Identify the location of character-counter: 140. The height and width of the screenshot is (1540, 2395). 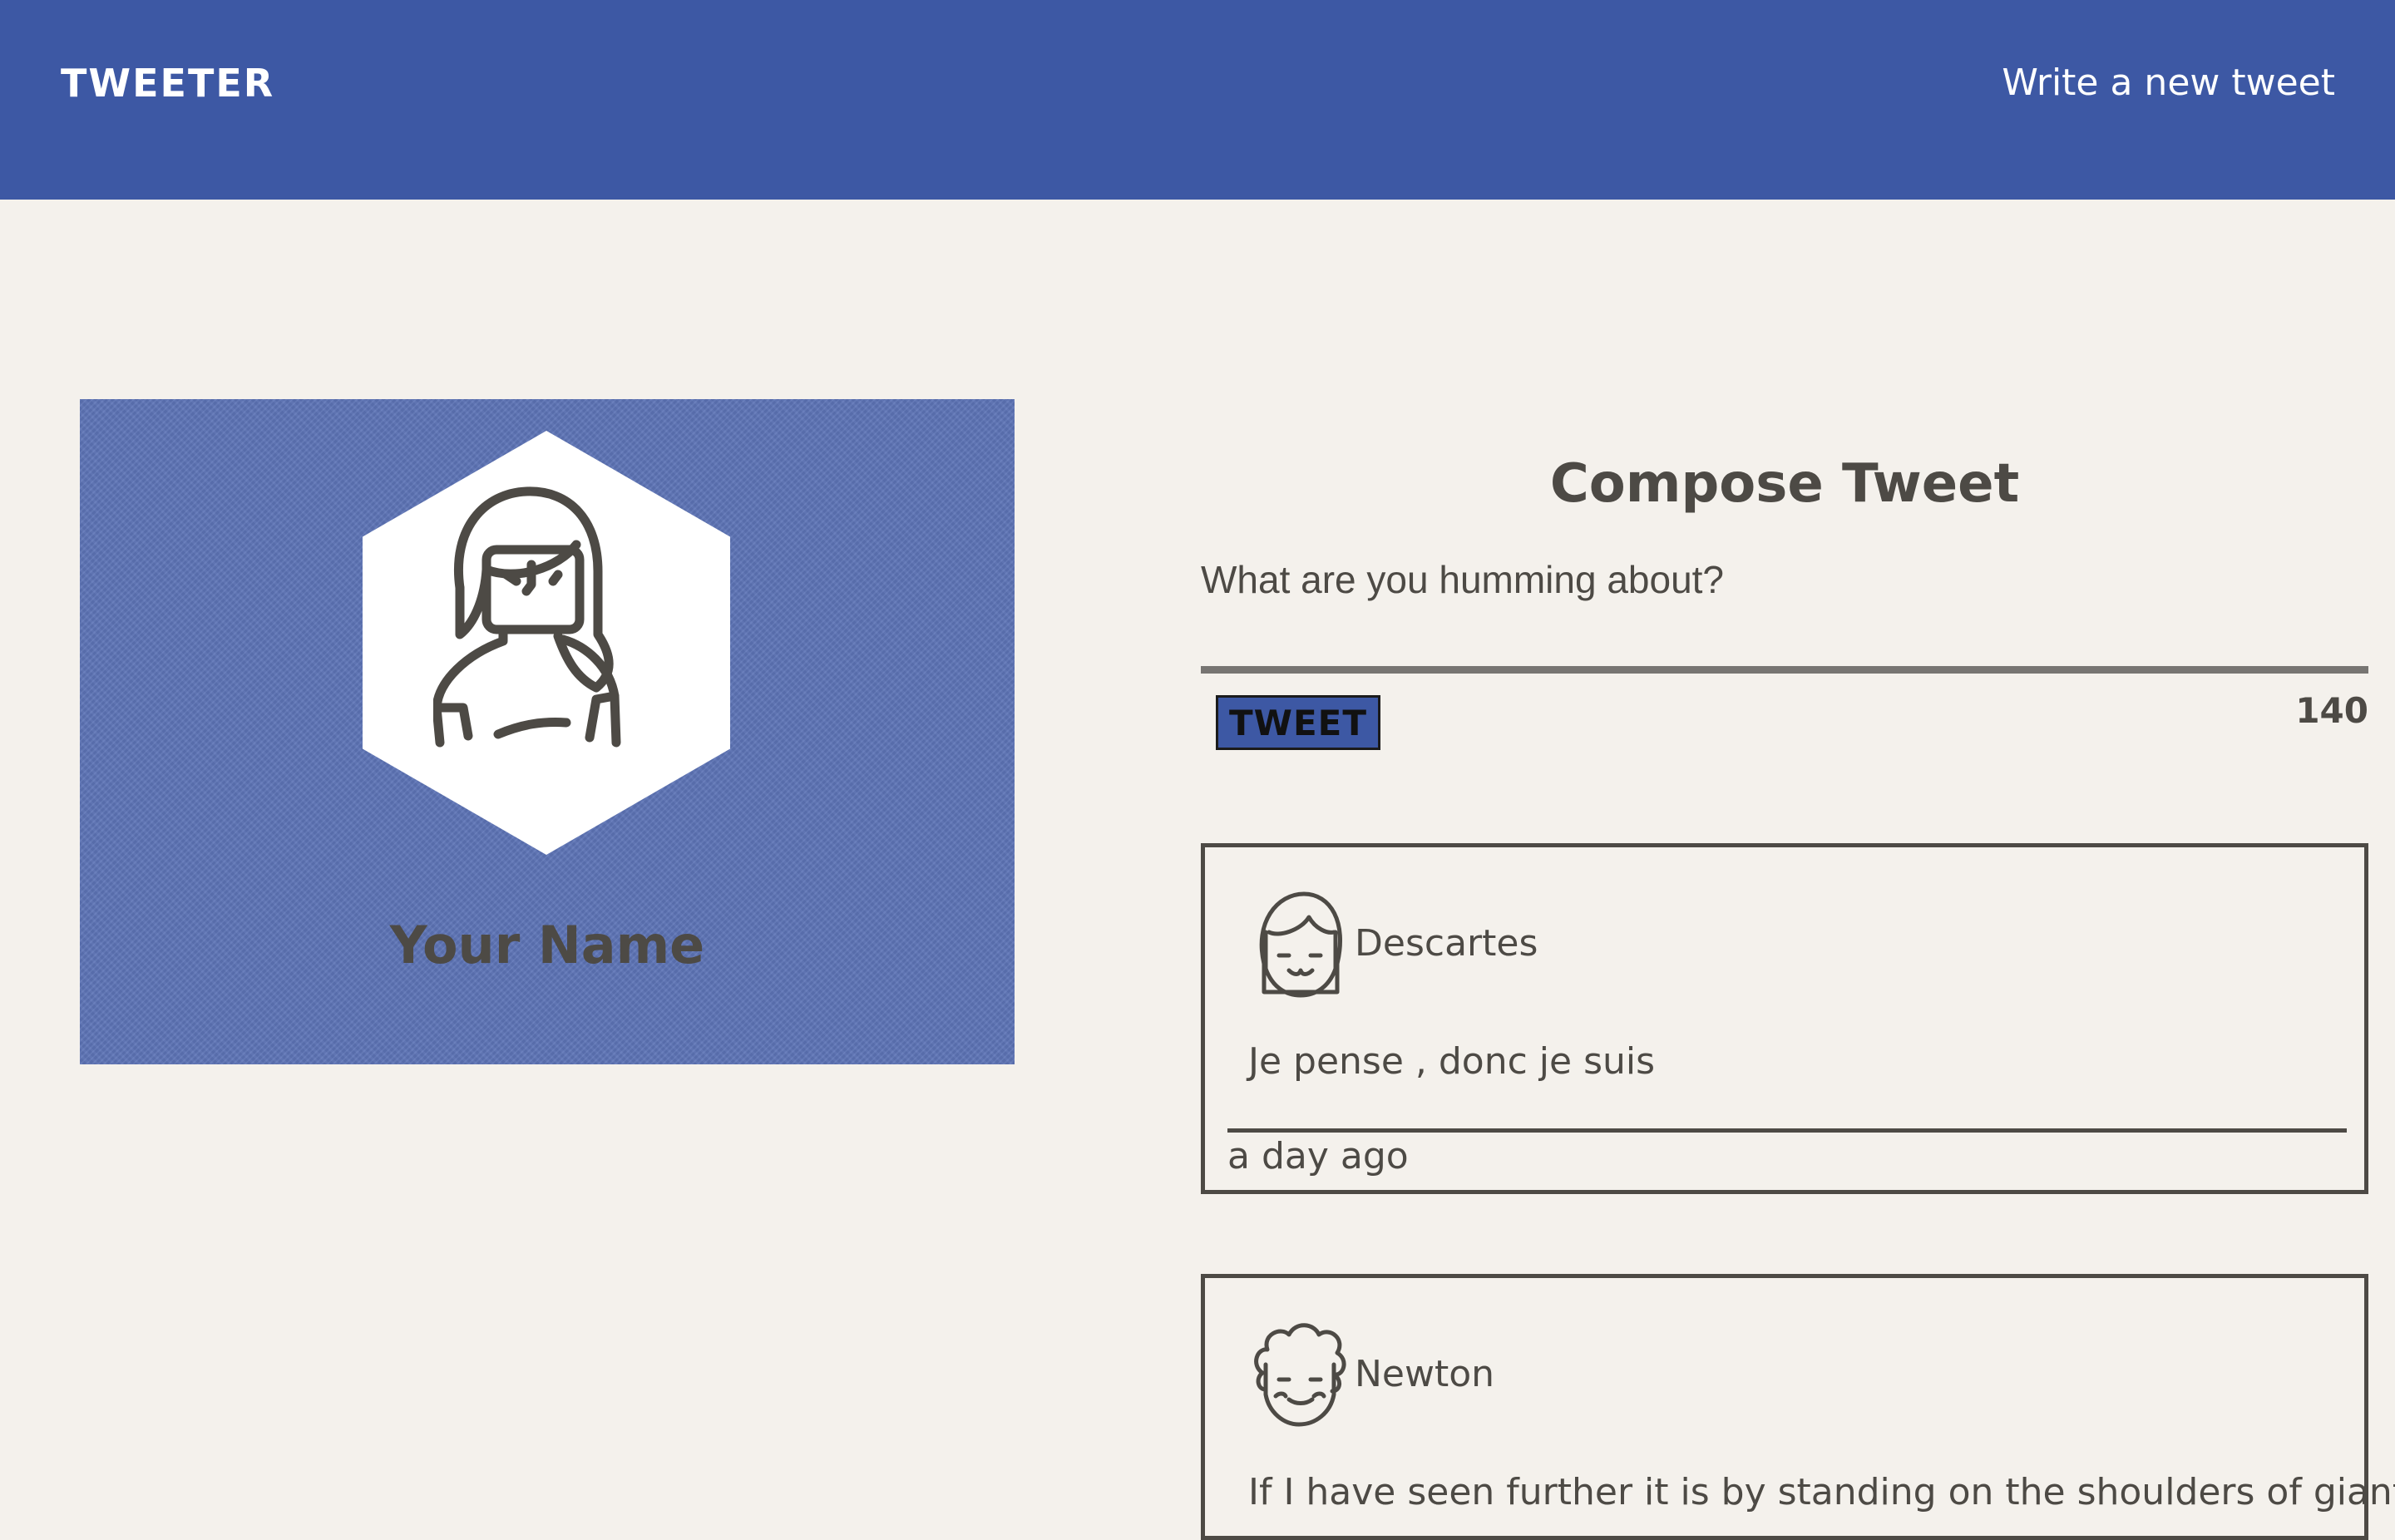
(2331, 710).